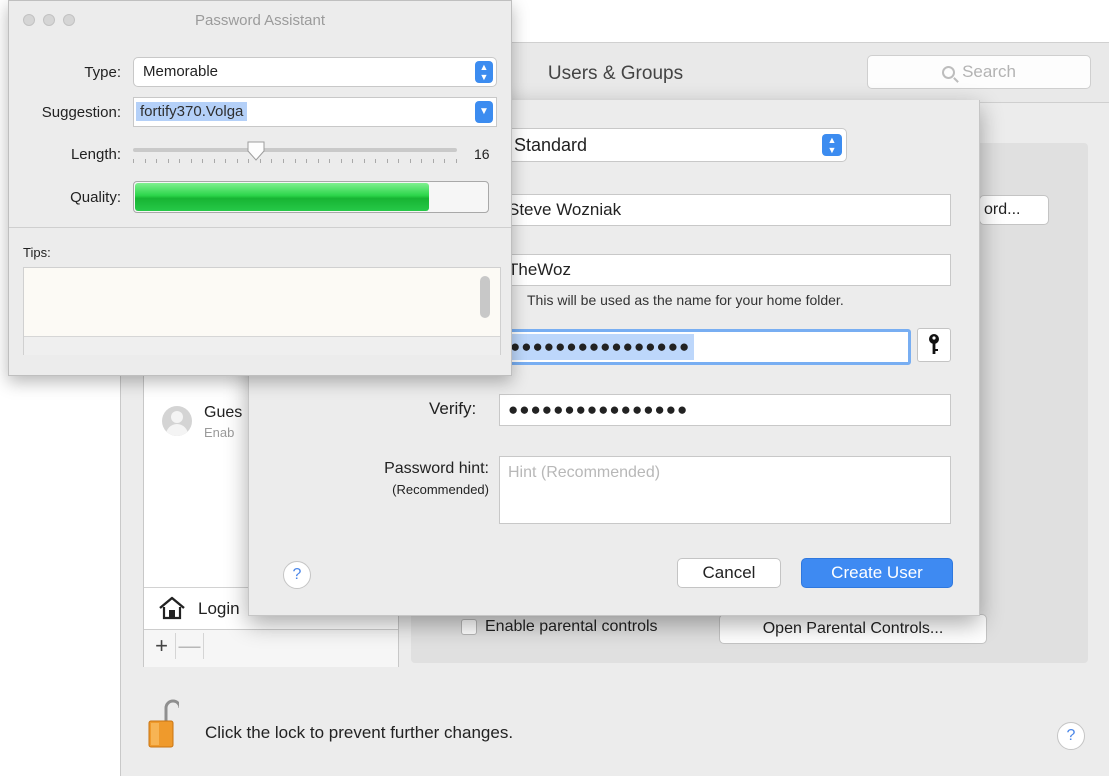 This screenshot has width=1109, height=776. Describe the element at coordinates (989, 71) in the screenshot. I see `search-placeholder: Search` at that location.